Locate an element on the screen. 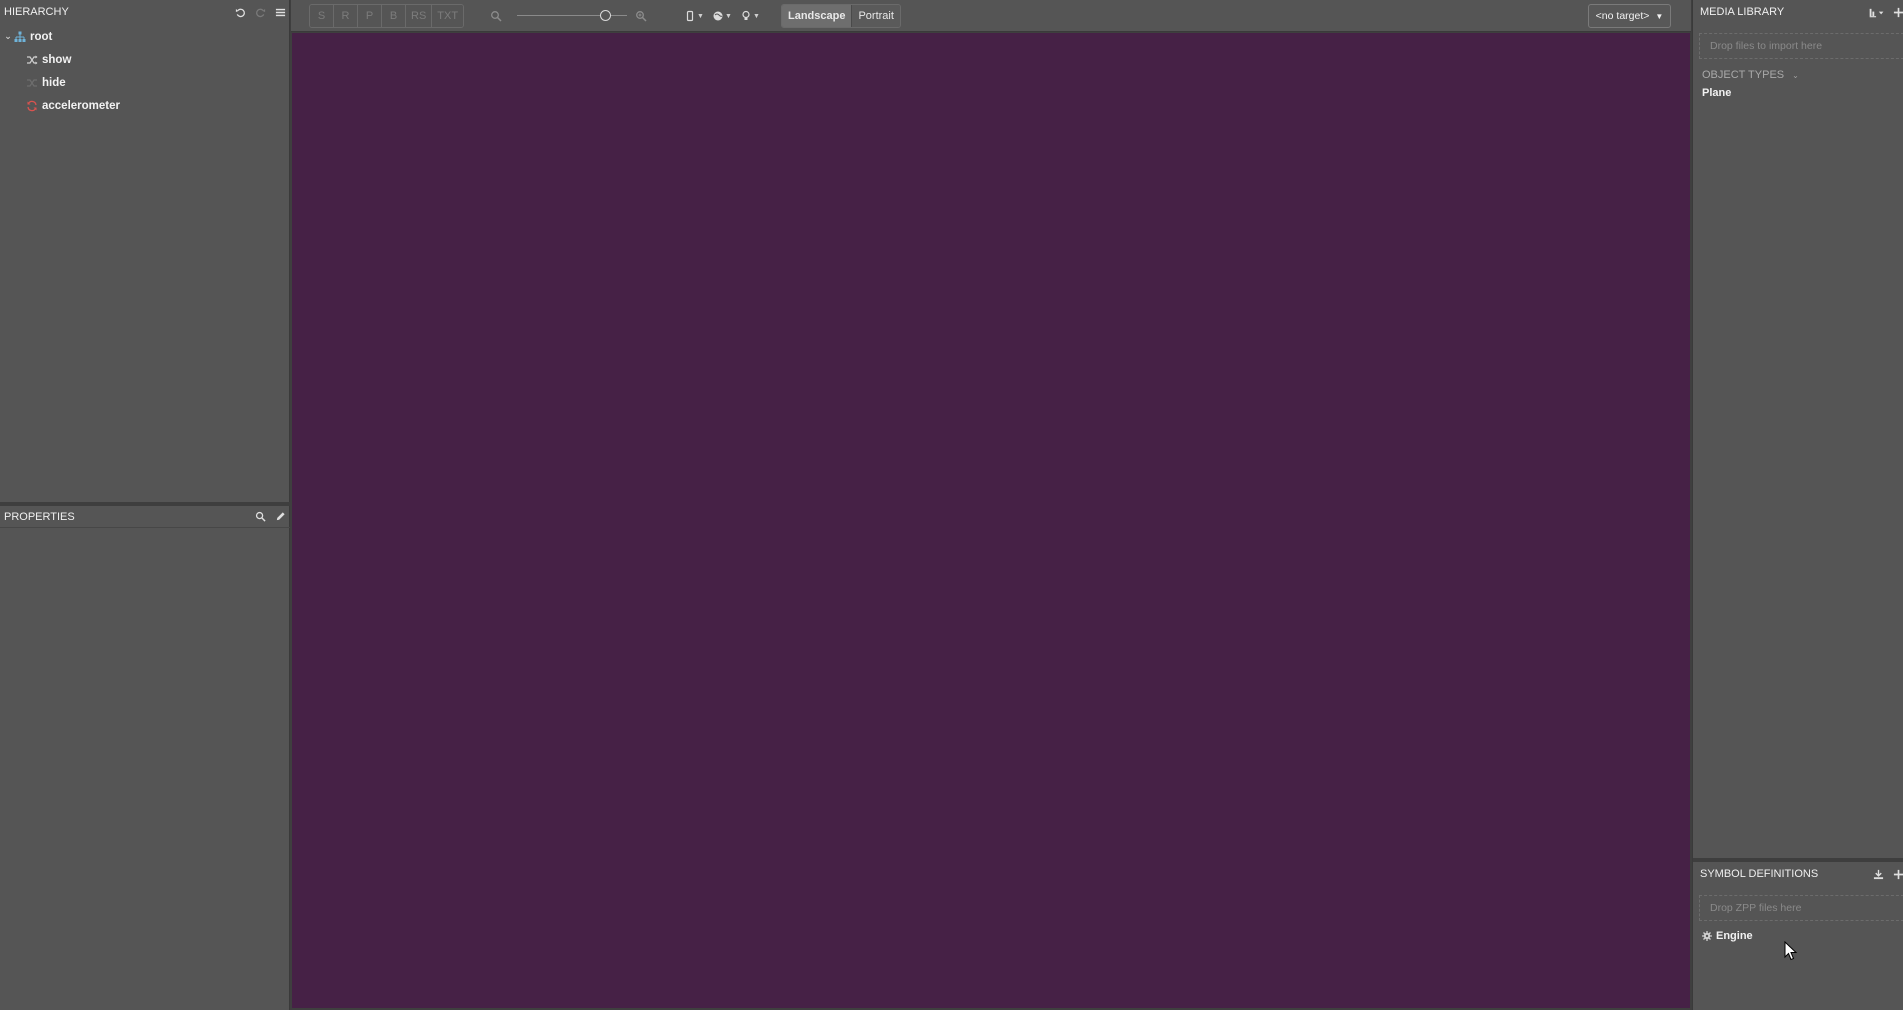 The image size is (1903, 1010). drop-zone-hint: Drop ZPP files here is located at coordinates (1756, 908).